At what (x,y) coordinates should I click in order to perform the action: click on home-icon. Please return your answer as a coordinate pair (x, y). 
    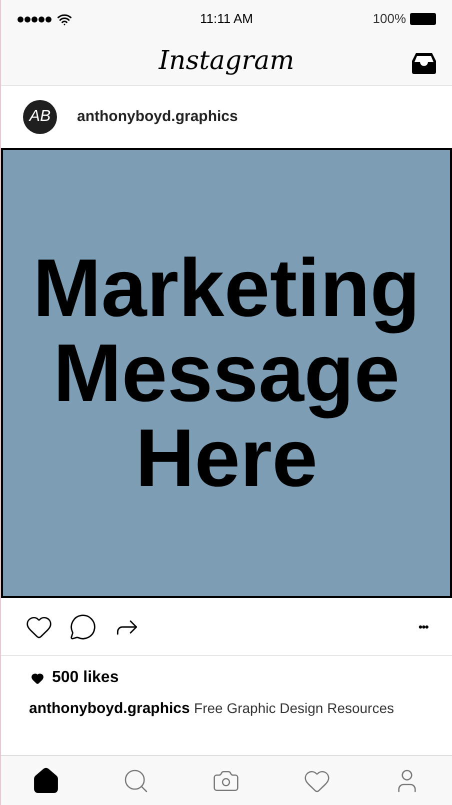
    Looking at the image, I should click on (46, 780).